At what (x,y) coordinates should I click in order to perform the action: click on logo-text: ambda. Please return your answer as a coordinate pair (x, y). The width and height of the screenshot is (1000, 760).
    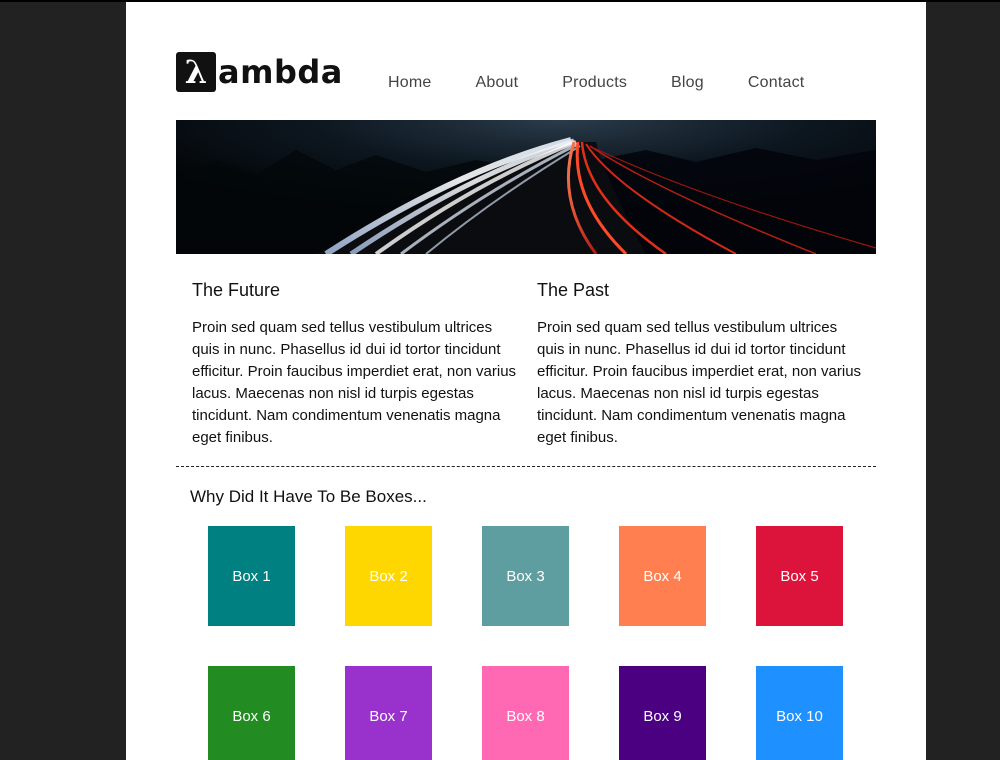
    Looking at the image, I should click on (280, 72).